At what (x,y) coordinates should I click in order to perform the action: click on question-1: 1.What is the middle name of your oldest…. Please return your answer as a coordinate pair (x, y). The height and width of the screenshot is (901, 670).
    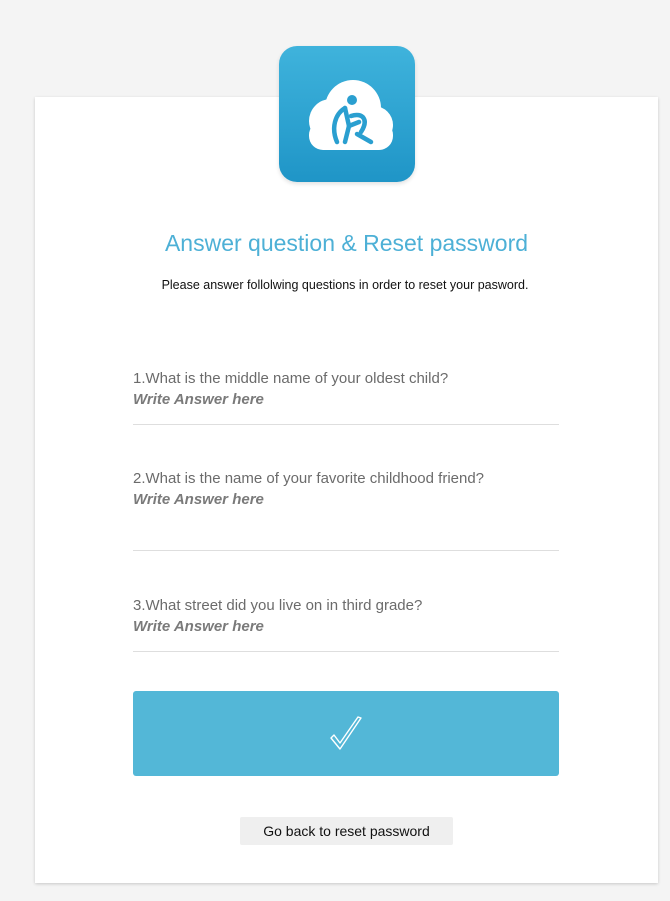
    Looking at the image, I should click on (346, 396).